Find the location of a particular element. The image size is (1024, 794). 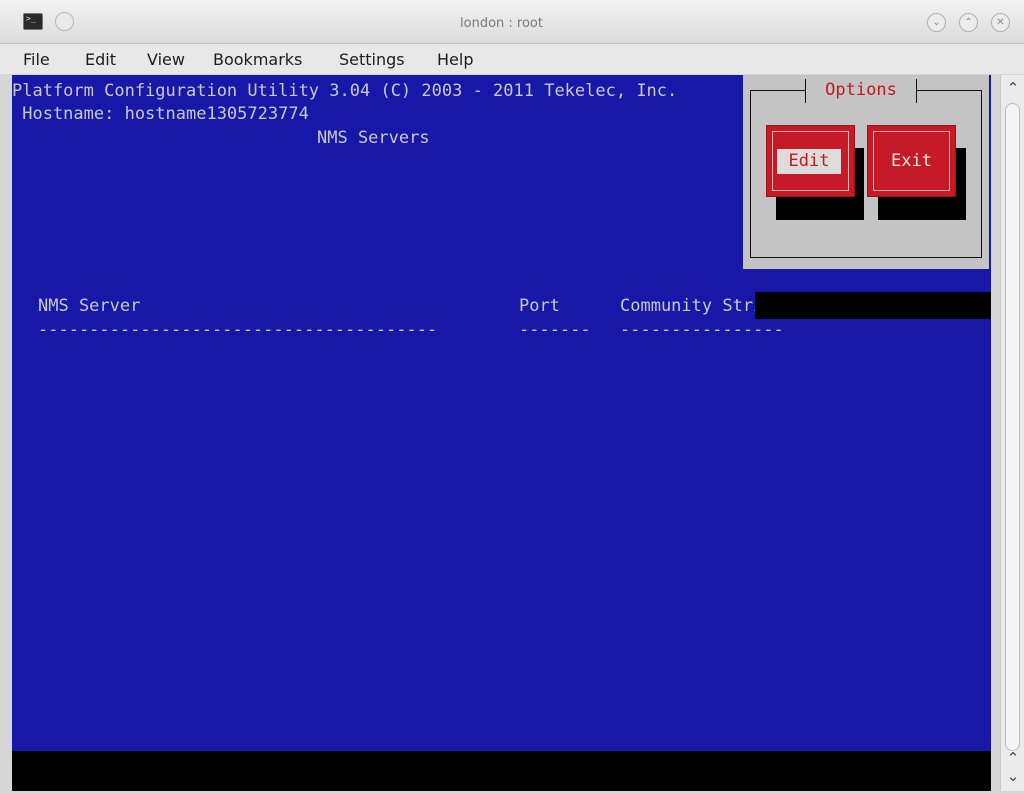

menubar: File Edit View Bookmarks Settings Help is located at coordinates (512, 59).